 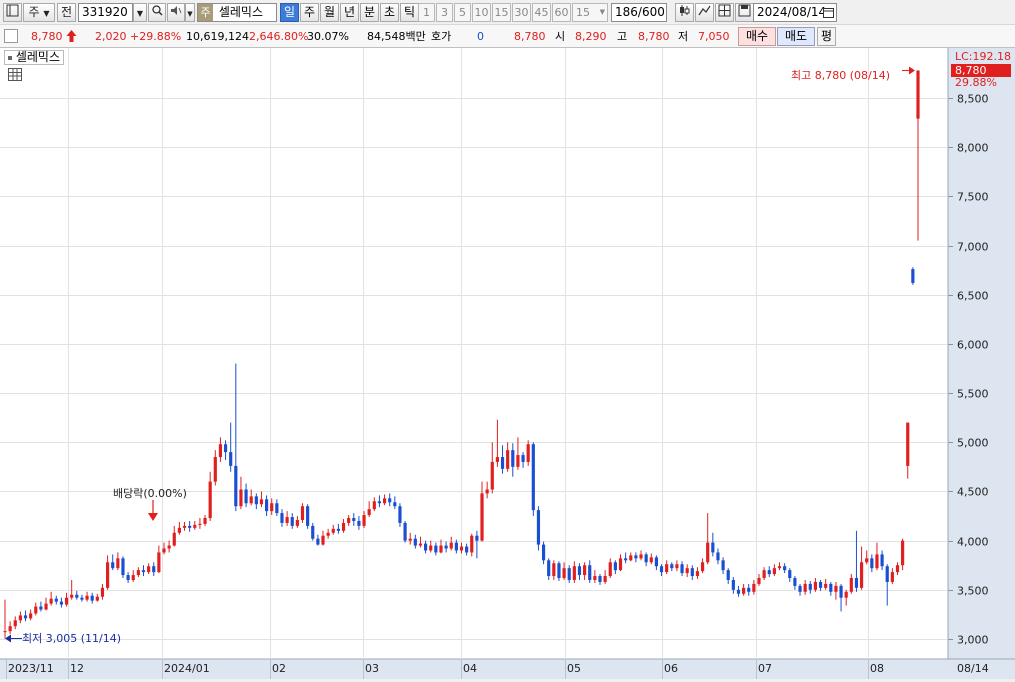 I want to click on period-1: 1, so click(x=426, y=12).